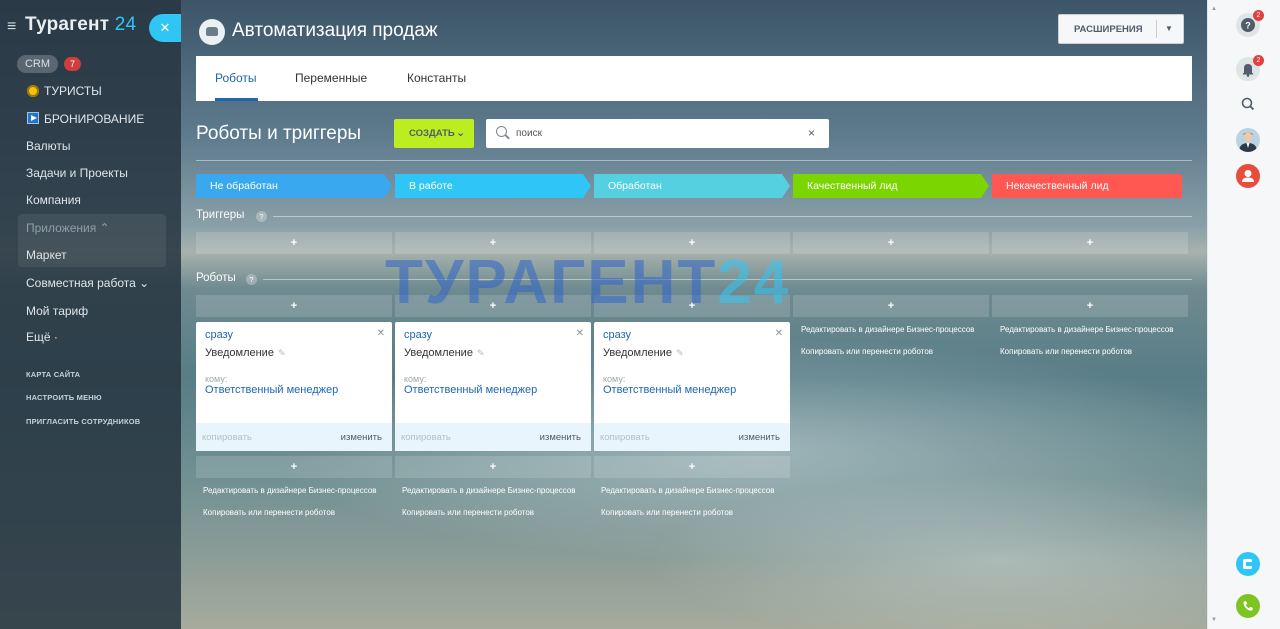 Image resolution: width=1280 pixels, height=629 pixels. Describe the element at coordinates (53, 374) in the screenshot. I see `menu-sitemap: КАРТА САЙТА` at that location.